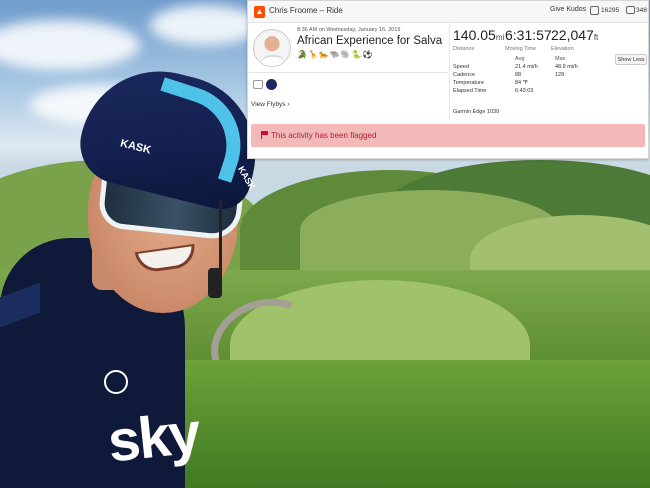  What do you see at coordinates (521, 49) in the screenshot?
I see `stat-label: Moving Time` at bounding box center [521, 49].